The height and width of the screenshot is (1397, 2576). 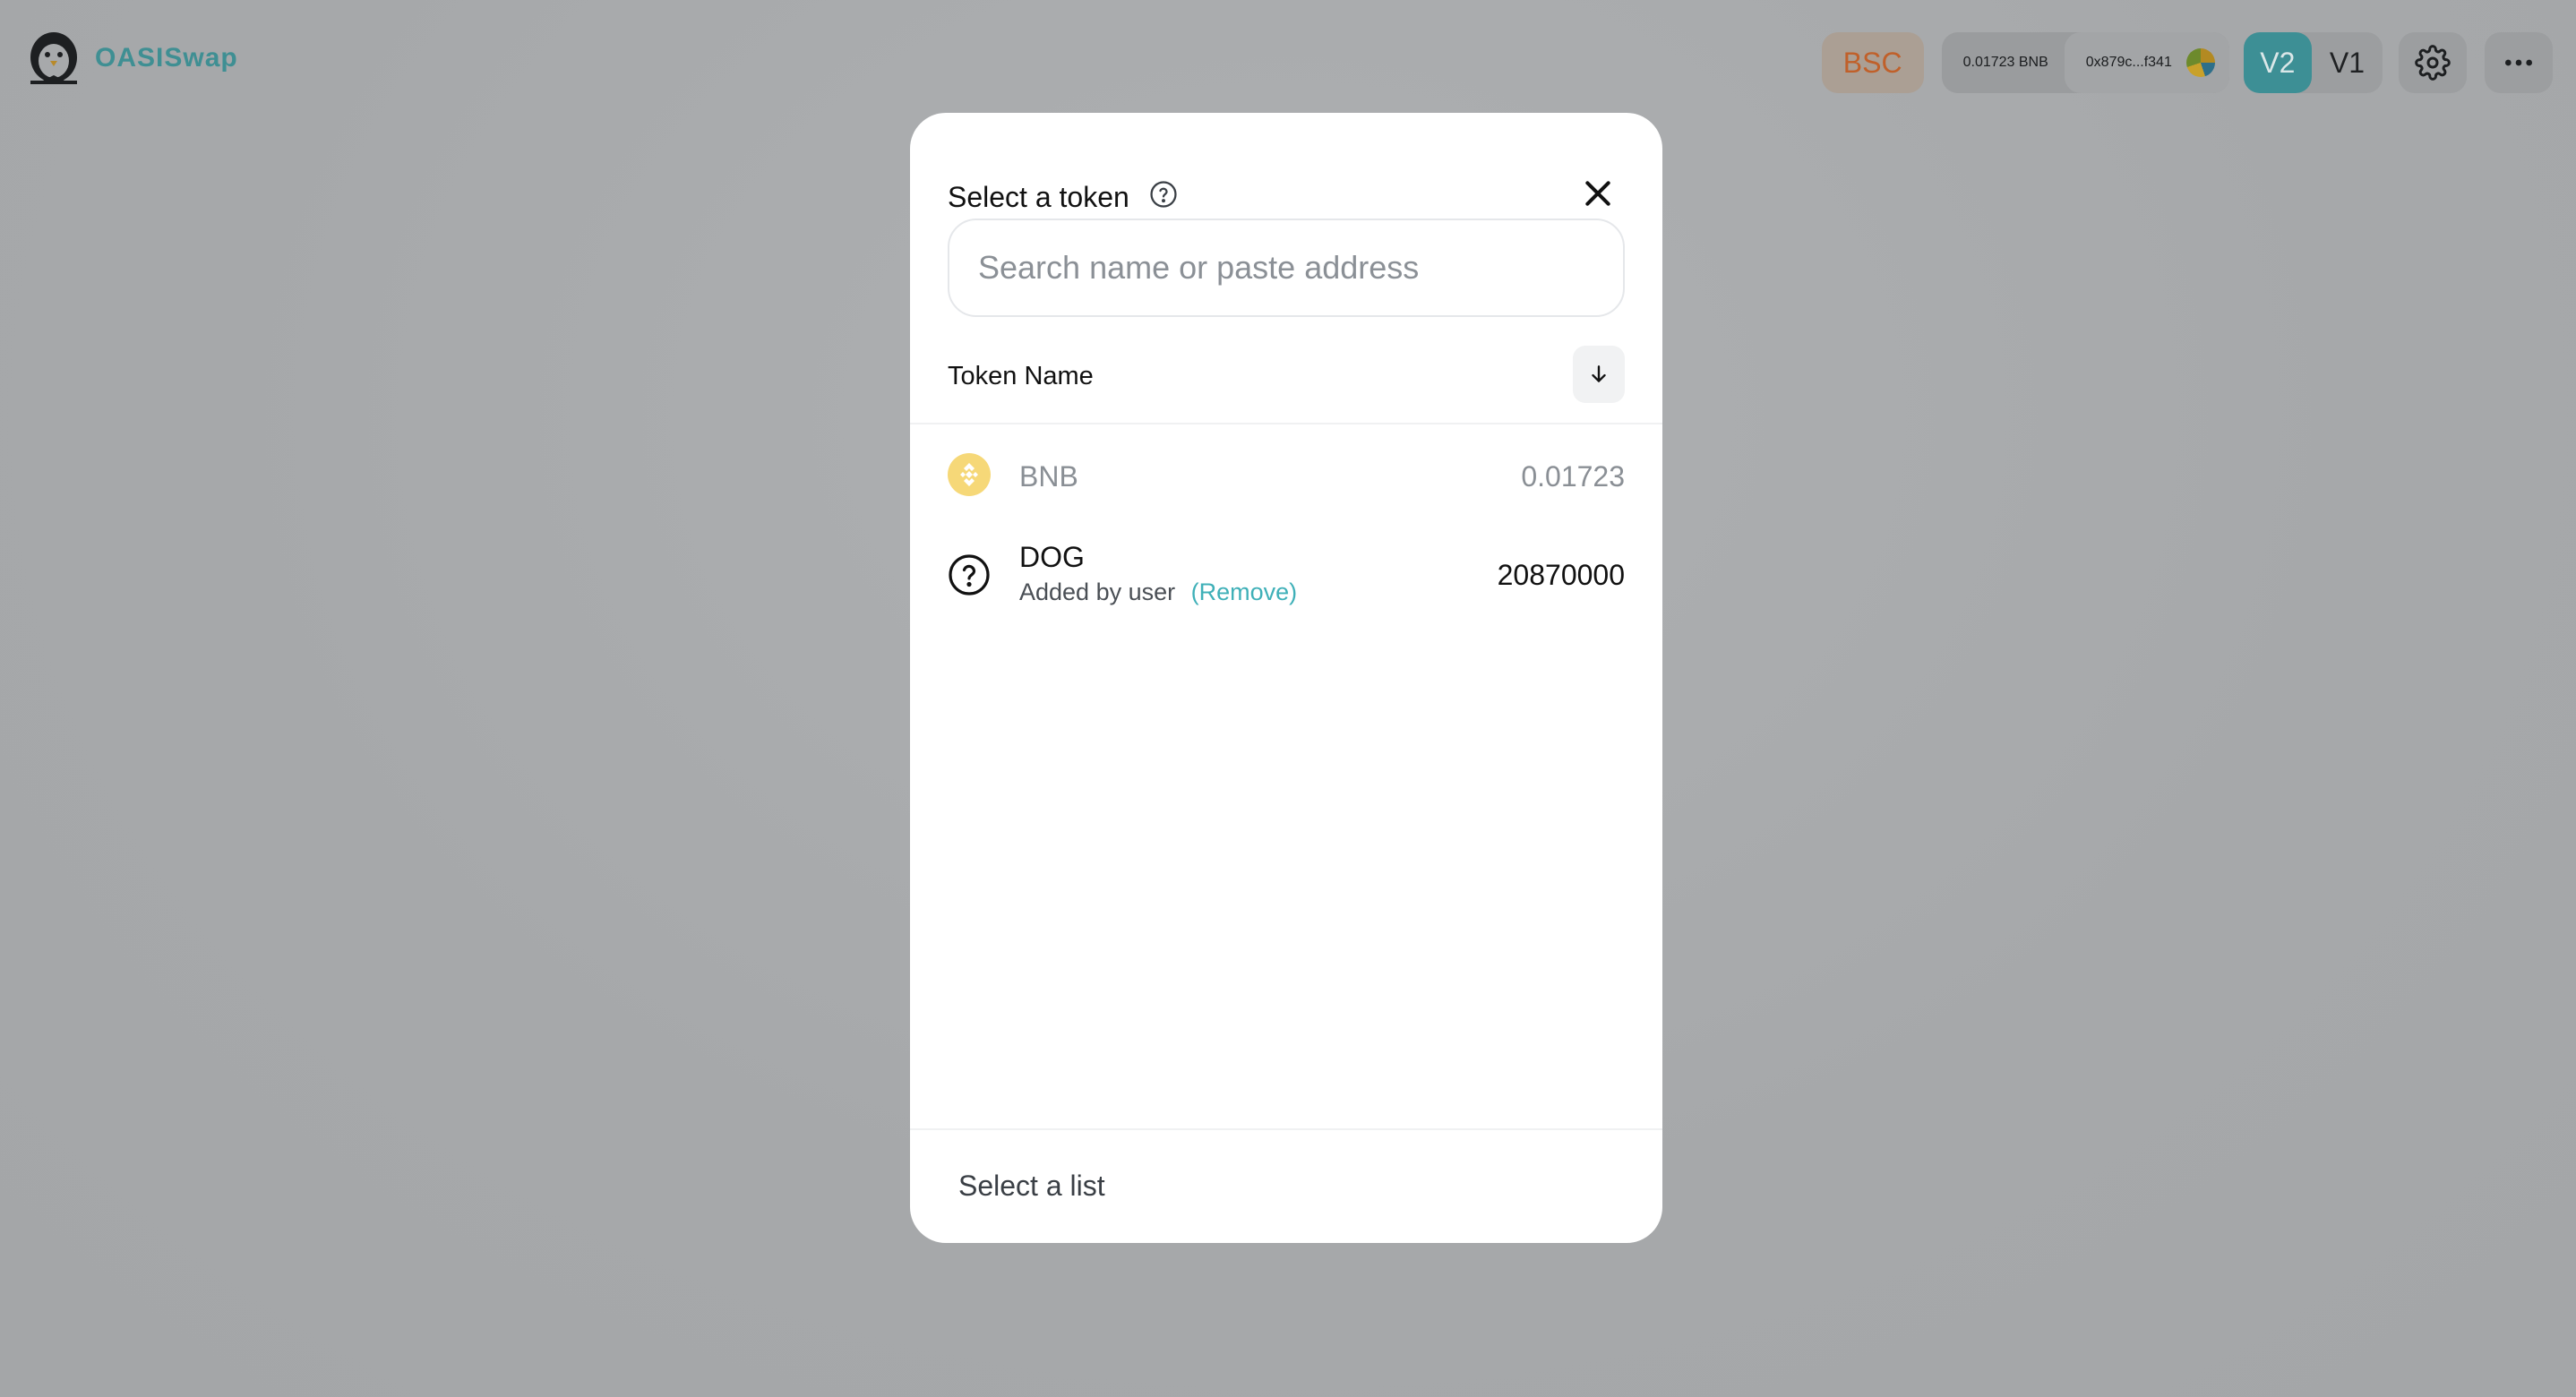 I want to click on question-circle-icon, so click(x=1163, y=194).